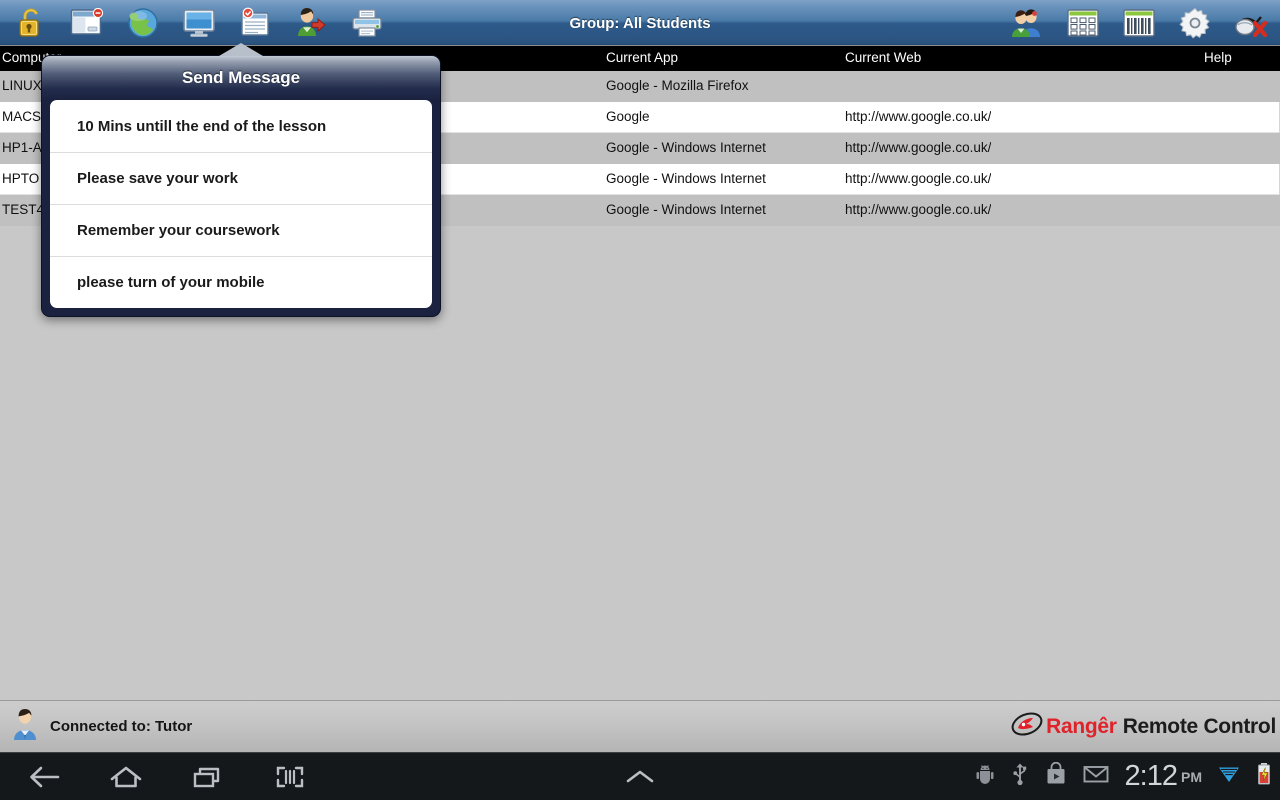 The height and width of the screenshot is (800, 1280). Describe the element at coordinates (1151, 776) in the screenshot. I see `clock-time: 2:12` at that location.